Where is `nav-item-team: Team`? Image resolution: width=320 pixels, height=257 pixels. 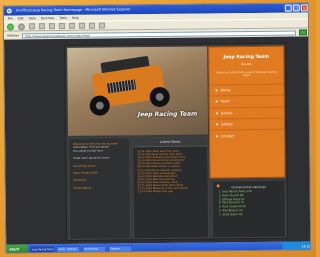
nav-item-team: Team is located at coordinates (246, 101).